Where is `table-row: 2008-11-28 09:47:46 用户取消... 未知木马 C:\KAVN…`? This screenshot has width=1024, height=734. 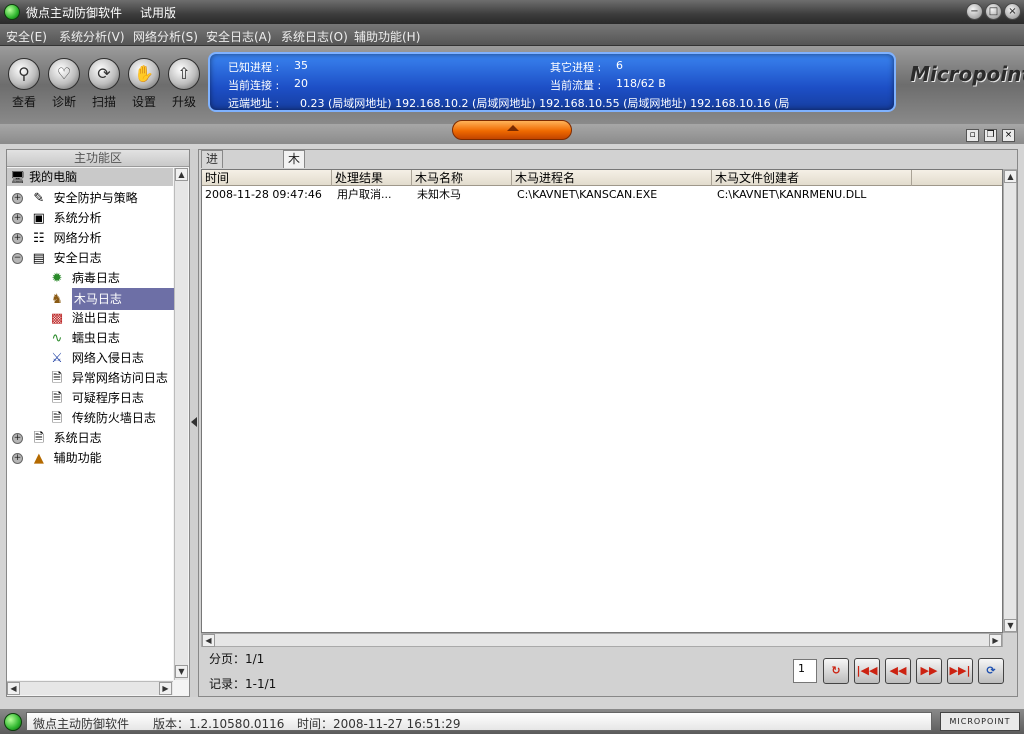
table-row: 2008-11-28 09:47:46 用户取消... 未知木马 C:\KAVN… is located at coordinates (602, 195).